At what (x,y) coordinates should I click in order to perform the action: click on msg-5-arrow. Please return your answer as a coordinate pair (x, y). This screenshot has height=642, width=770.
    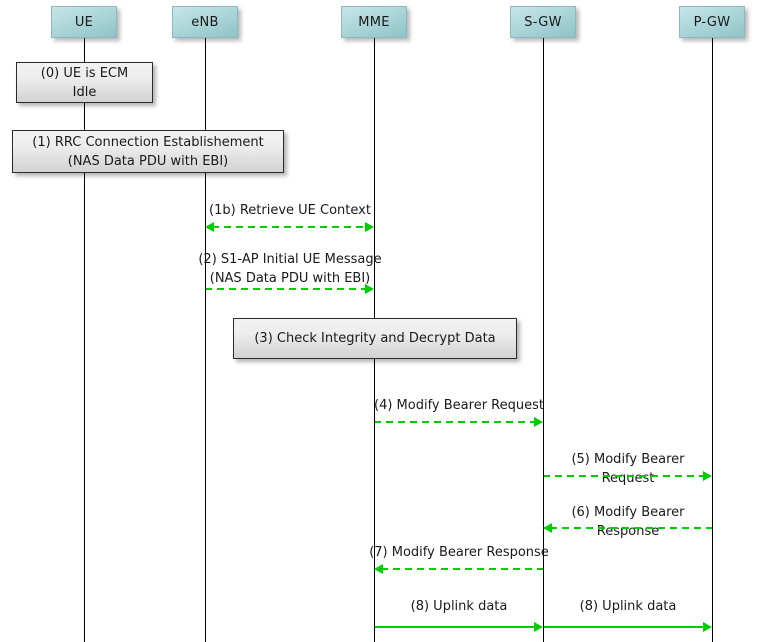
    Looking at the image, I should click on (627, 476).